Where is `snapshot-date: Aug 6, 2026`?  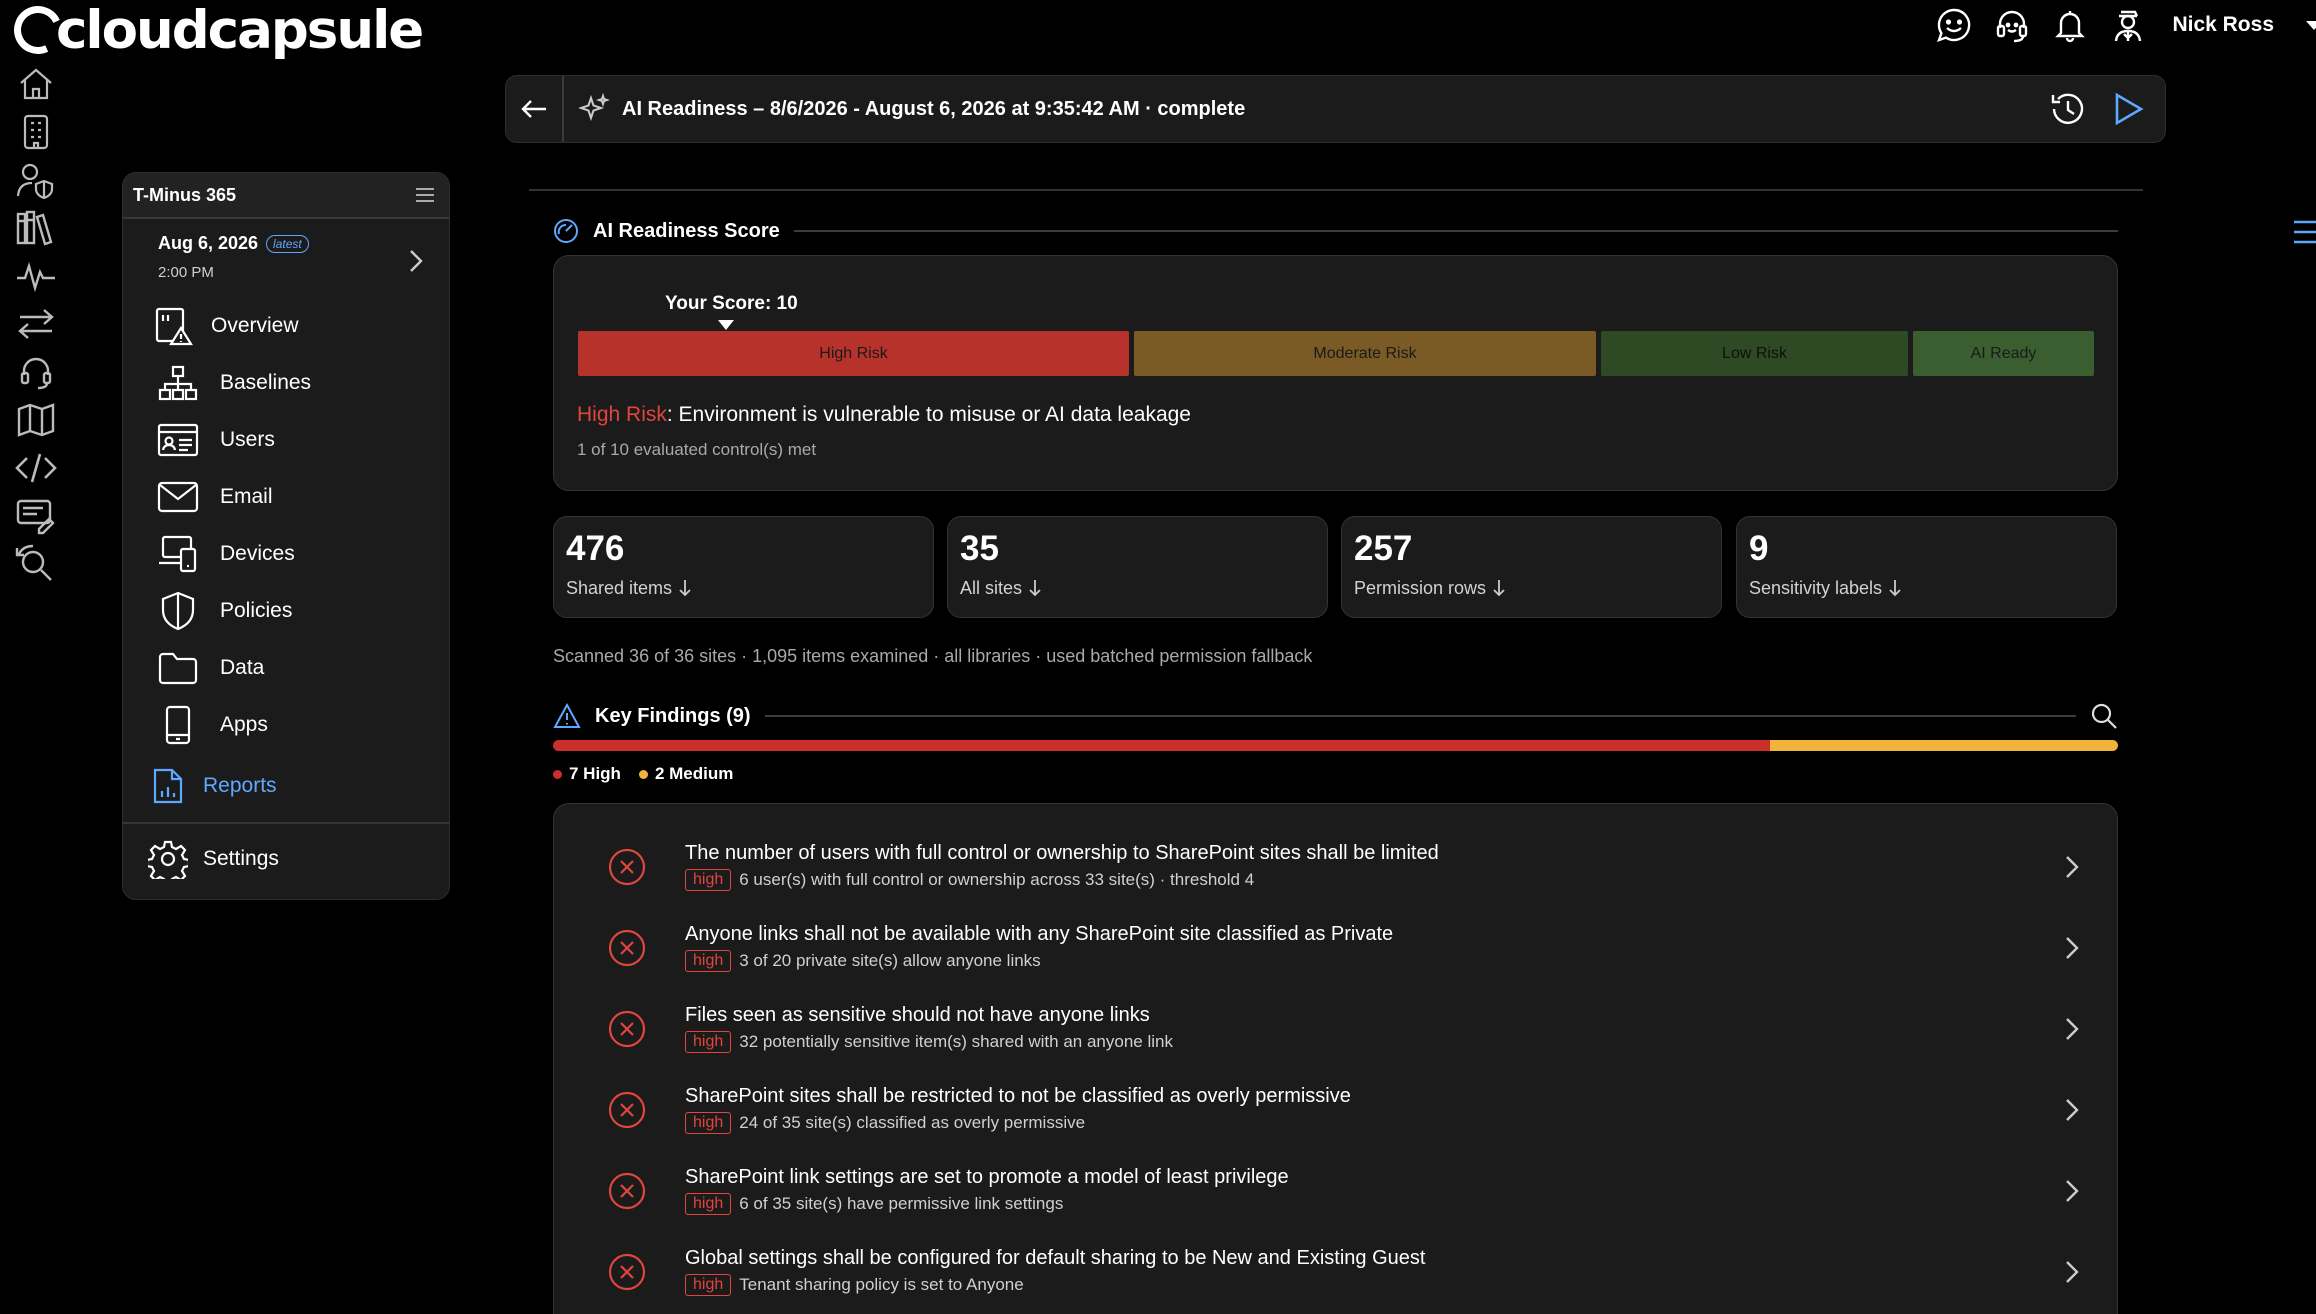
snapshot-date: Aug 6, 2026 is located at coordinates (208, 243).